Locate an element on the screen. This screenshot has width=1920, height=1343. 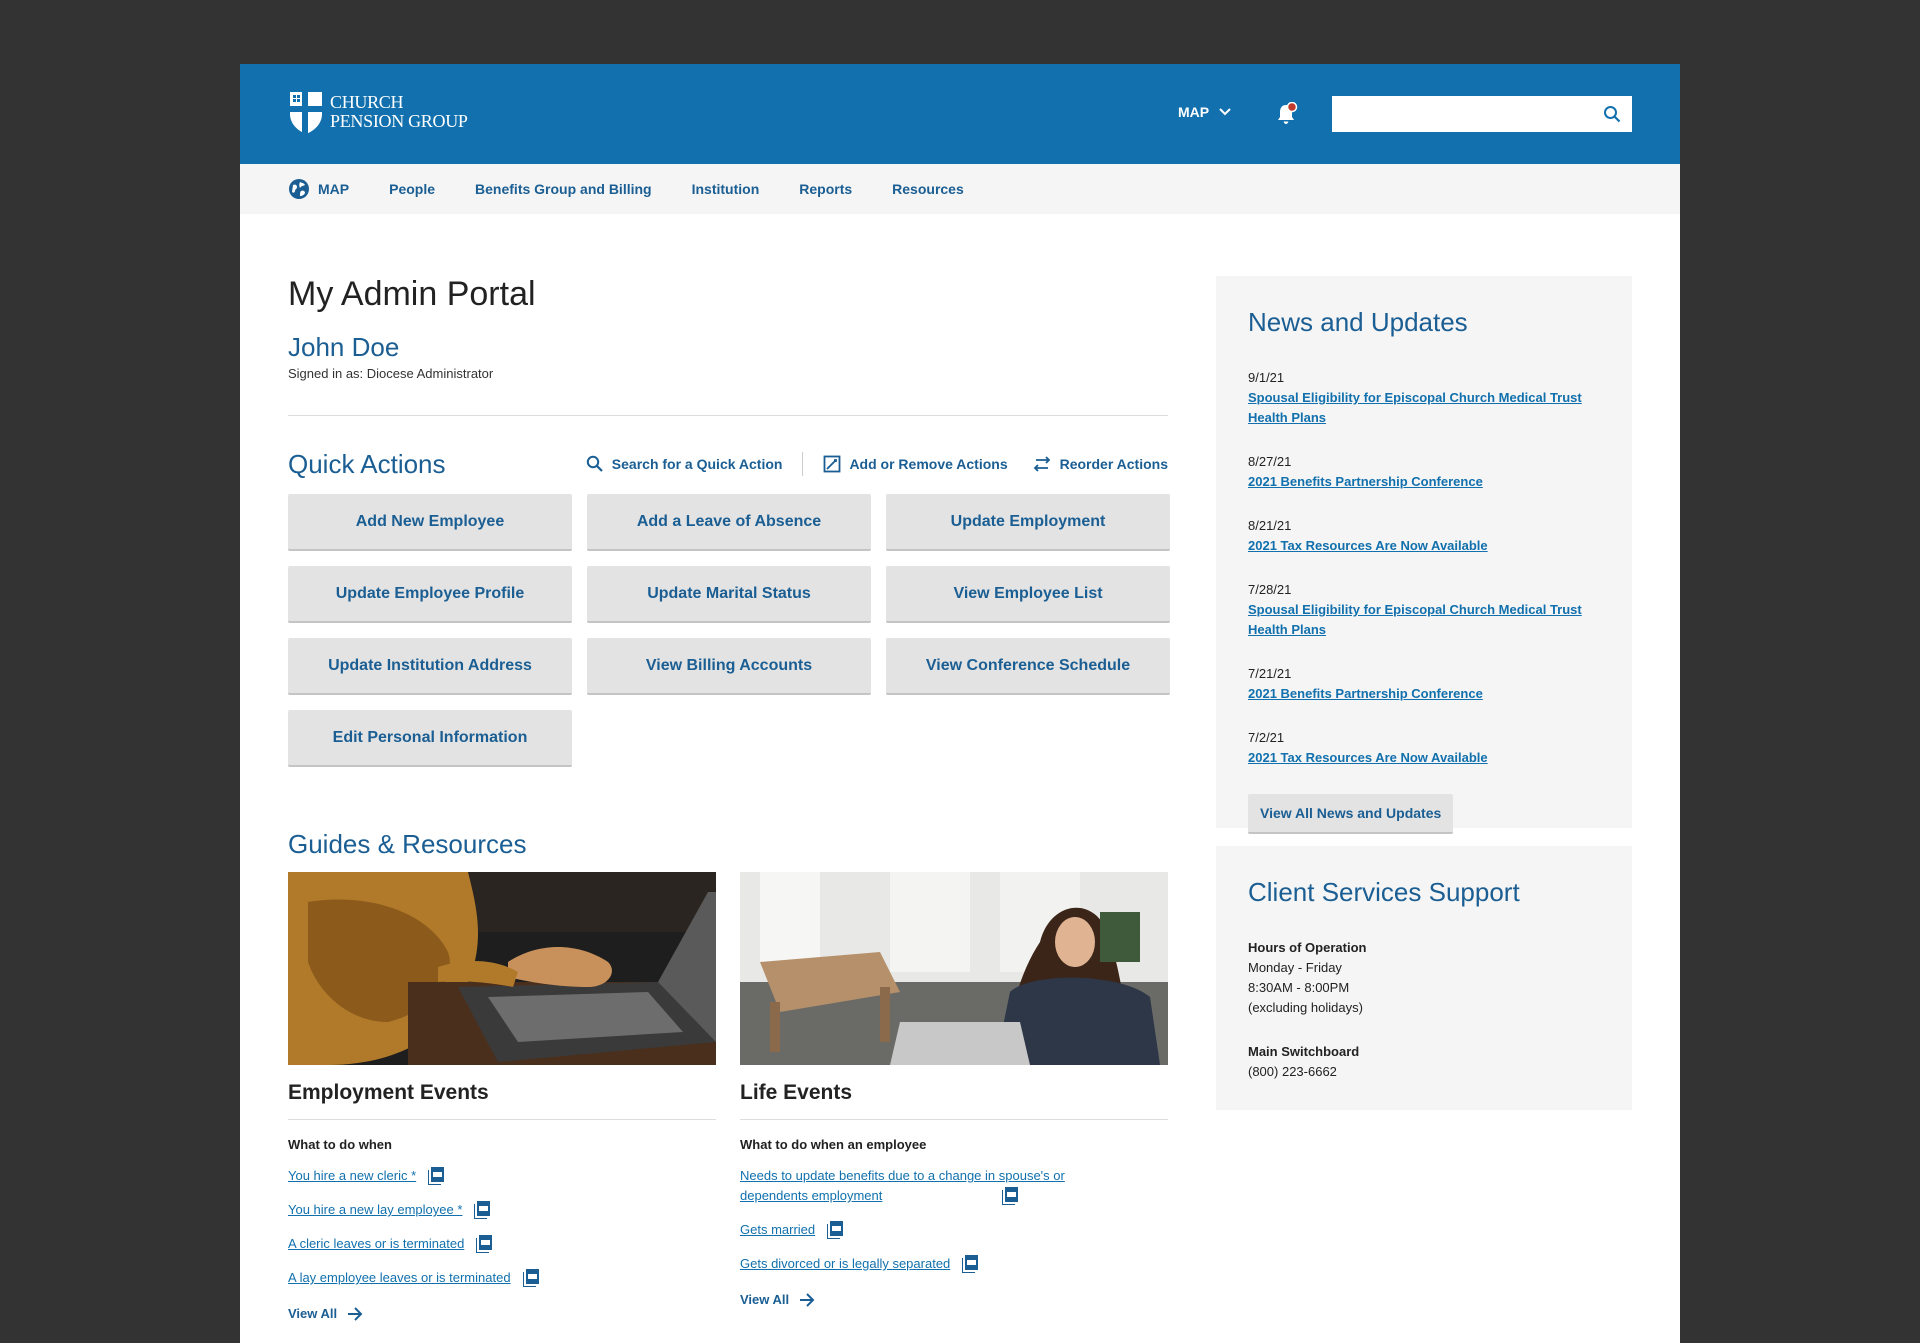
reorder-actions-label: Reorder Actions is located at coordinates (1113, 464).